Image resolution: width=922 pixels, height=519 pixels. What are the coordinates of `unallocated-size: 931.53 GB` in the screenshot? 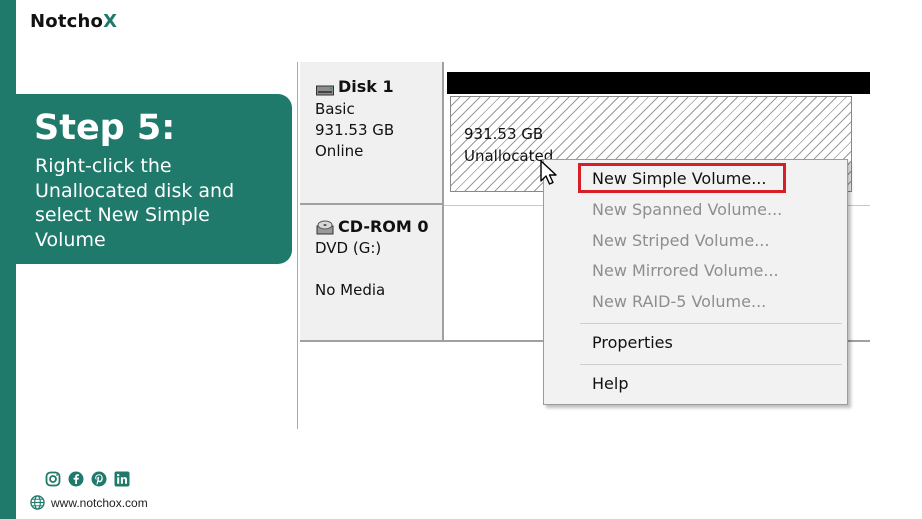 It's located at (504, 134).